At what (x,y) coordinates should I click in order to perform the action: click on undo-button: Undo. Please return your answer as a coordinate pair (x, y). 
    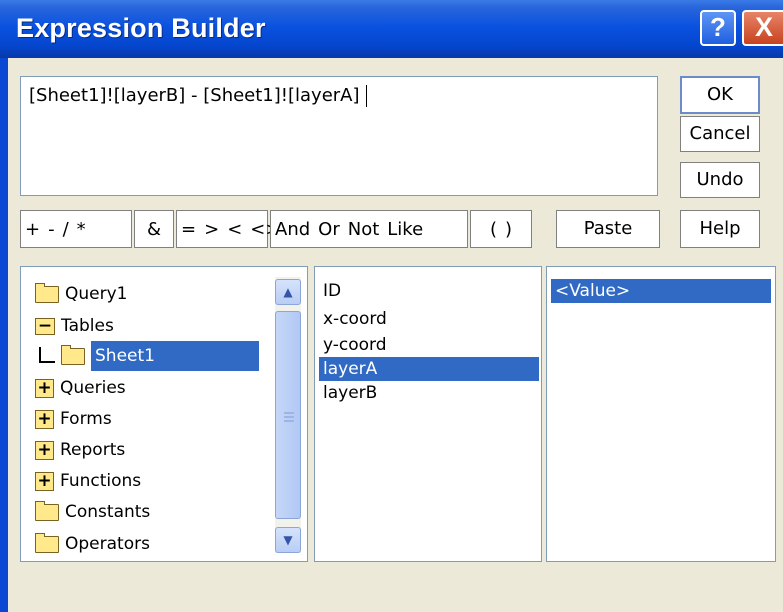
    Looking at the image, I should click on (720, 180).